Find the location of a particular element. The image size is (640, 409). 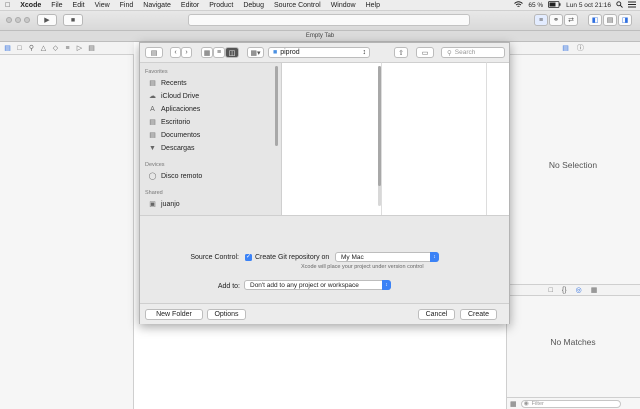

assistant-editor-button: ⚭ is located at coordinates (556, 20).